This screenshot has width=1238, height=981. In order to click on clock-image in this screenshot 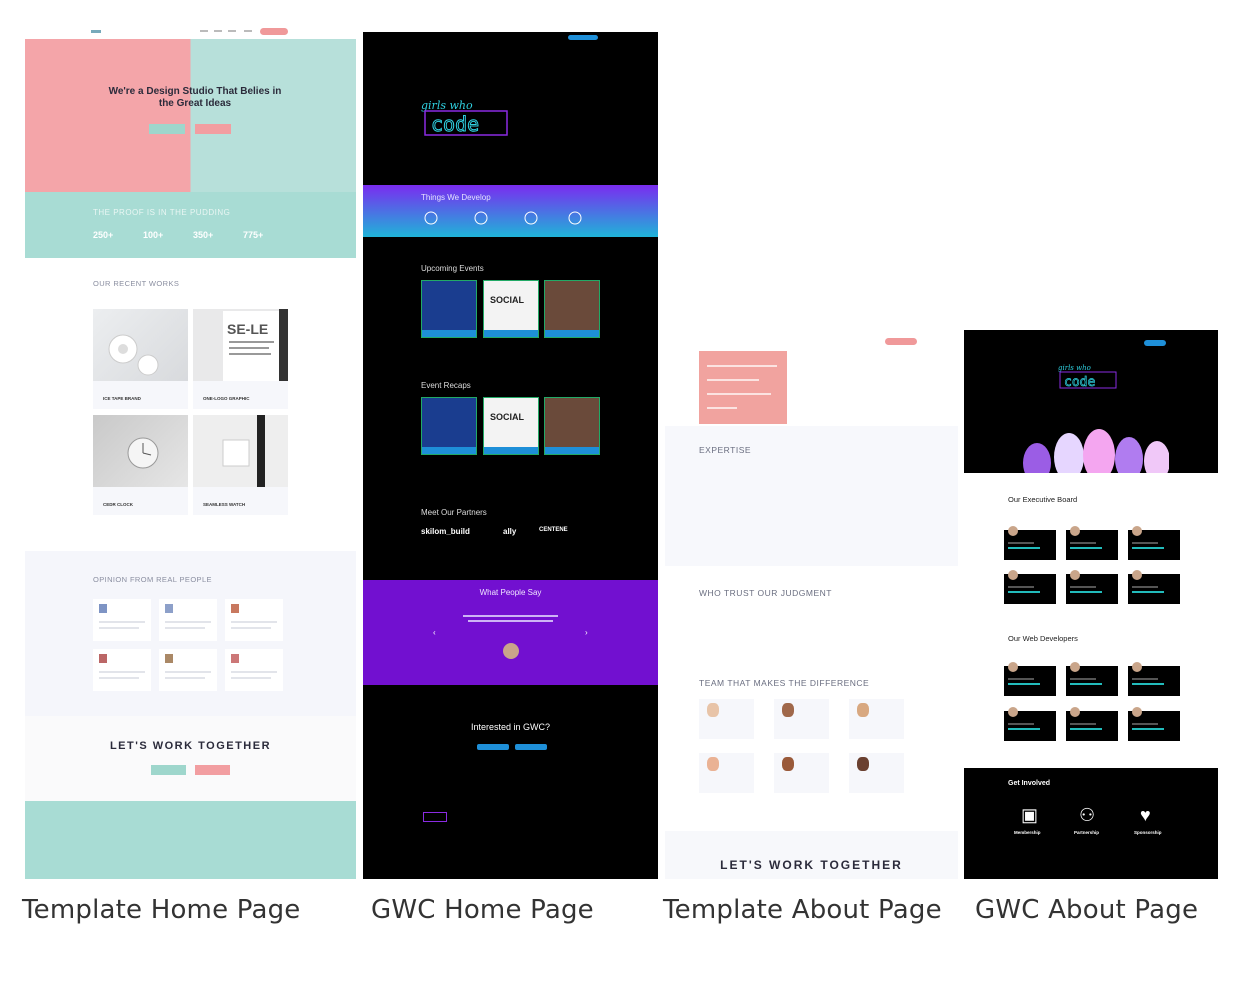, I will do `click(143, 453)`.